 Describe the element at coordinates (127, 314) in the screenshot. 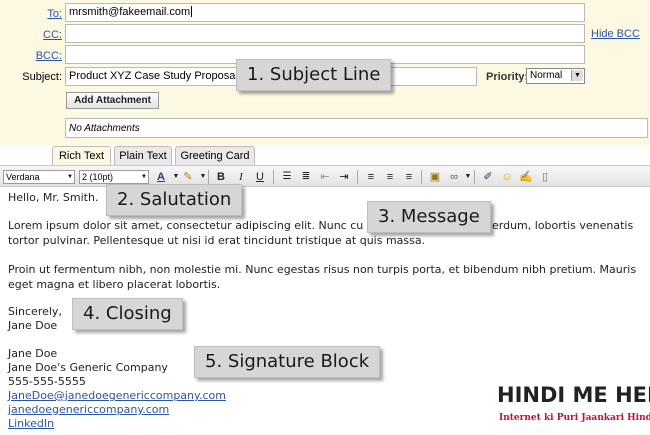

I see `callout-closing: 4. Closing` at that location.